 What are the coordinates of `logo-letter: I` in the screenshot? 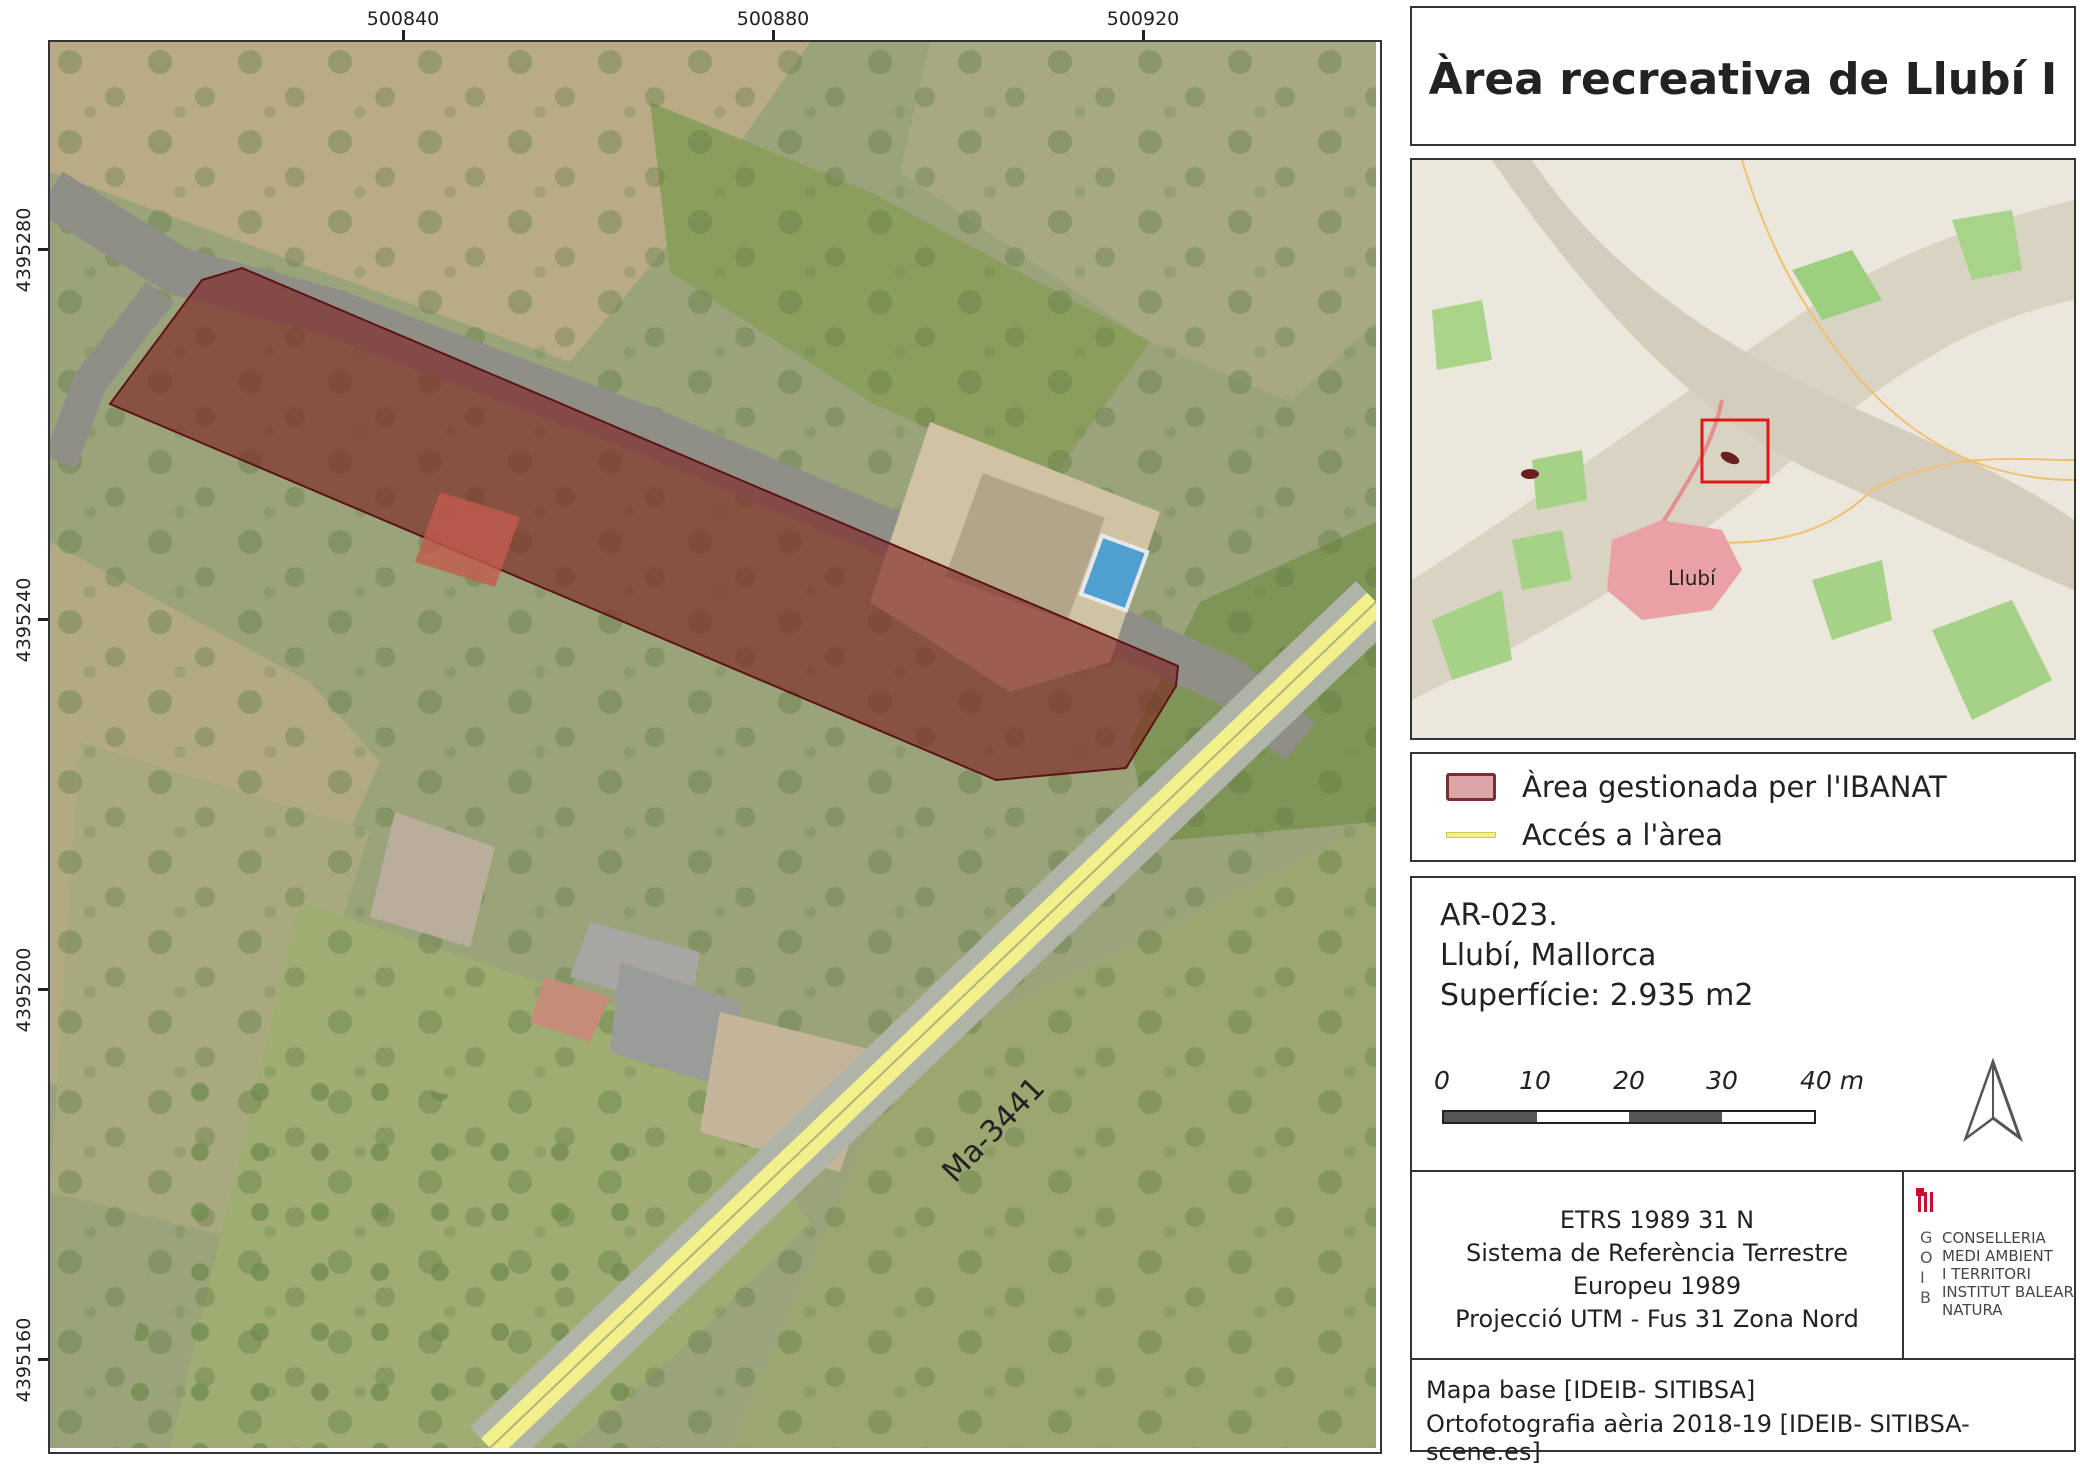 It's located at (1923, 1277).